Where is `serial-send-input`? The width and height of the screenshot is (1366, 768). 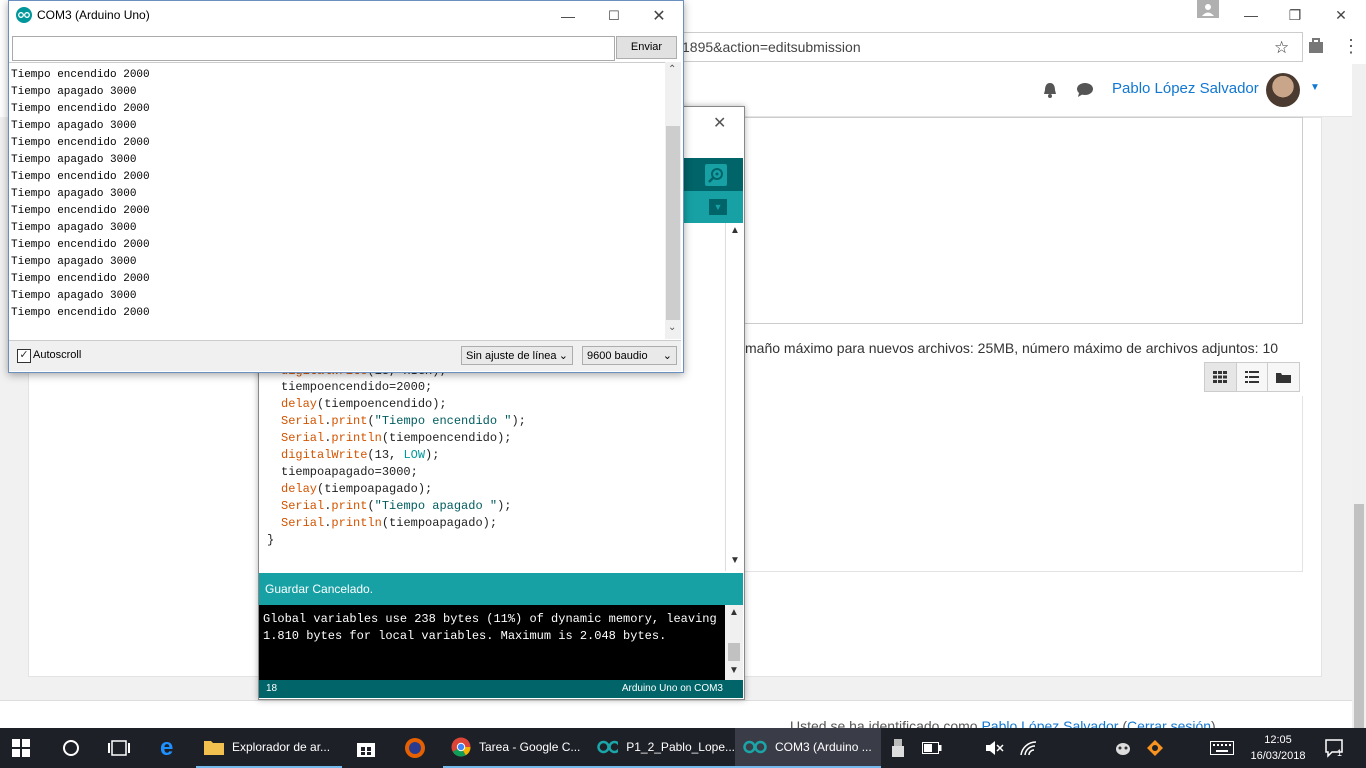 serial-send-input is located at coordinates (313, 48).